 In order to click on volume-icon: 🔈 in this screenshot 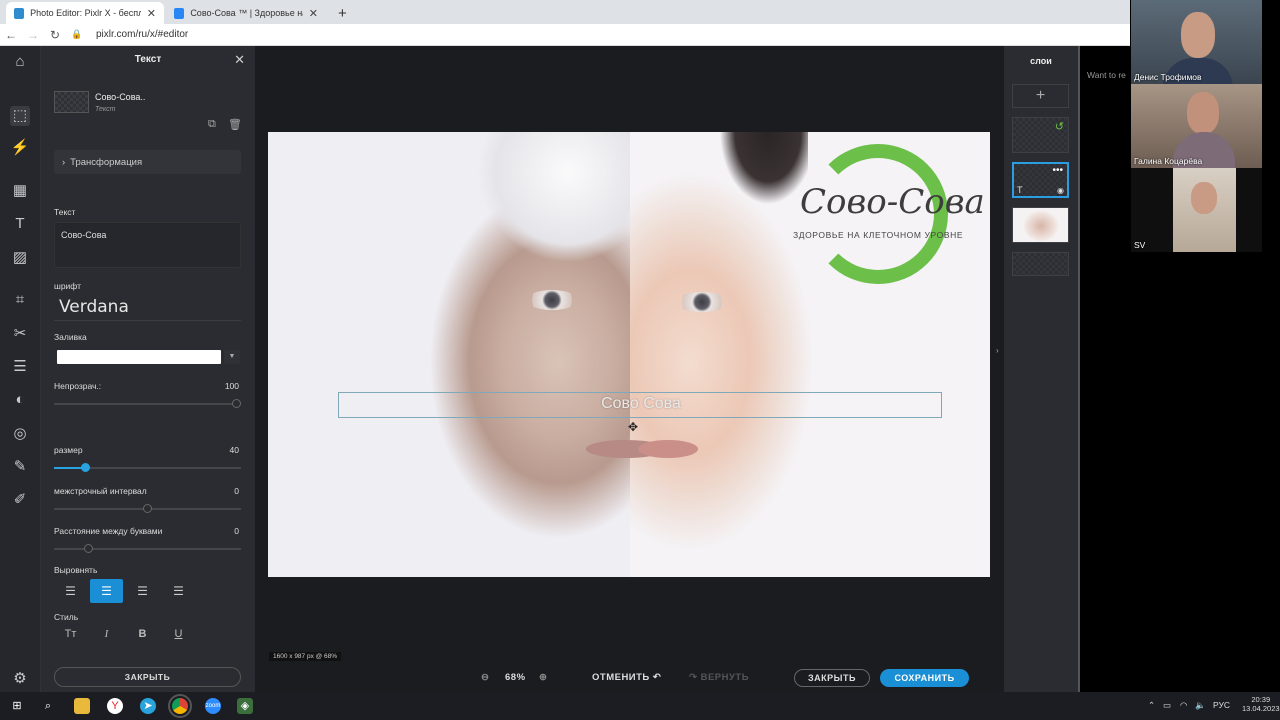, I will do `click(1200, 705)`.